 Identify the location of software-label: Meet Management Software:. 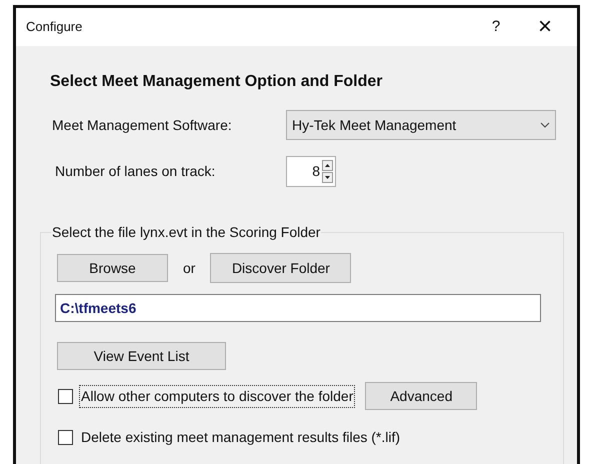
(142, 125).